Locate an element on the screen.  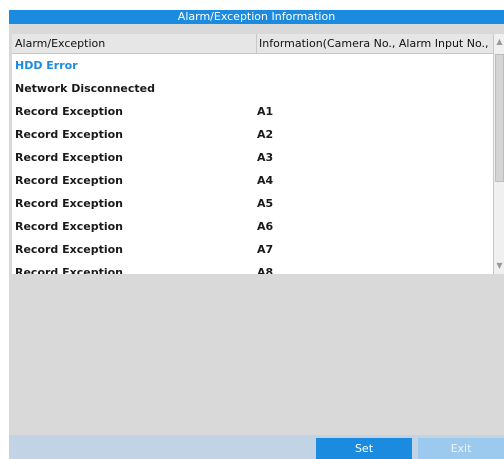
dialog-title: Alarm/Exception Information is located at coordinates (256, 17).